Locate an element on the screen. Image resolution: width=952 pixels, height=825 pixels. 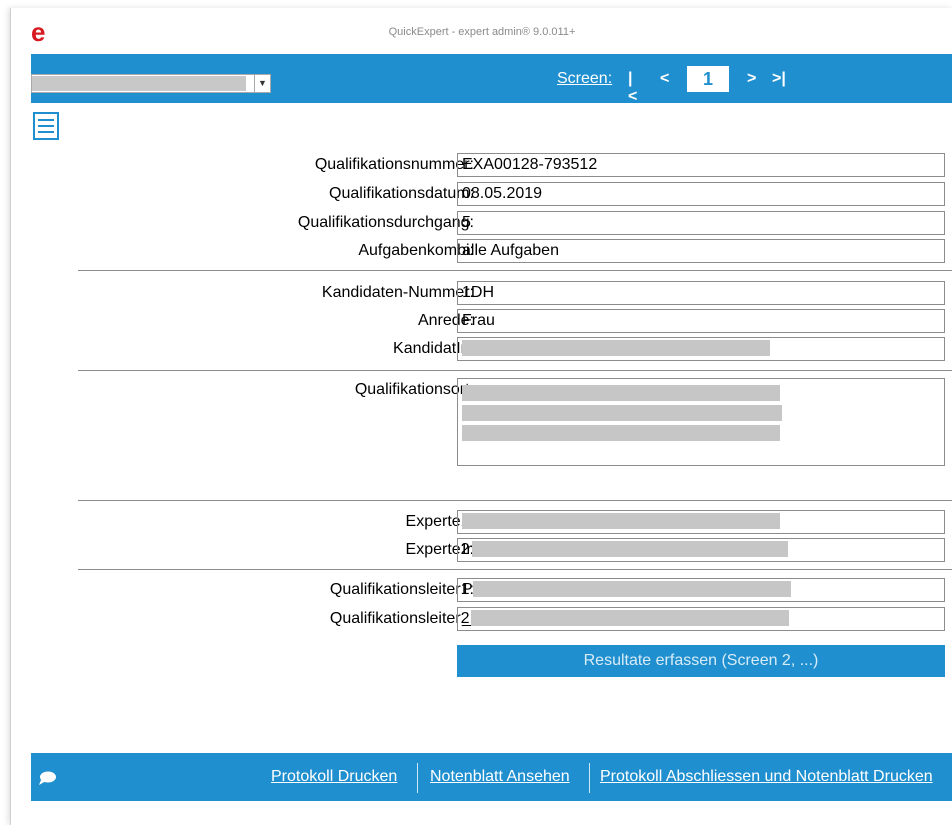
qualifikationsleiter2-label: Qualifikationsleiter2: is located at coordinates (401, 618).